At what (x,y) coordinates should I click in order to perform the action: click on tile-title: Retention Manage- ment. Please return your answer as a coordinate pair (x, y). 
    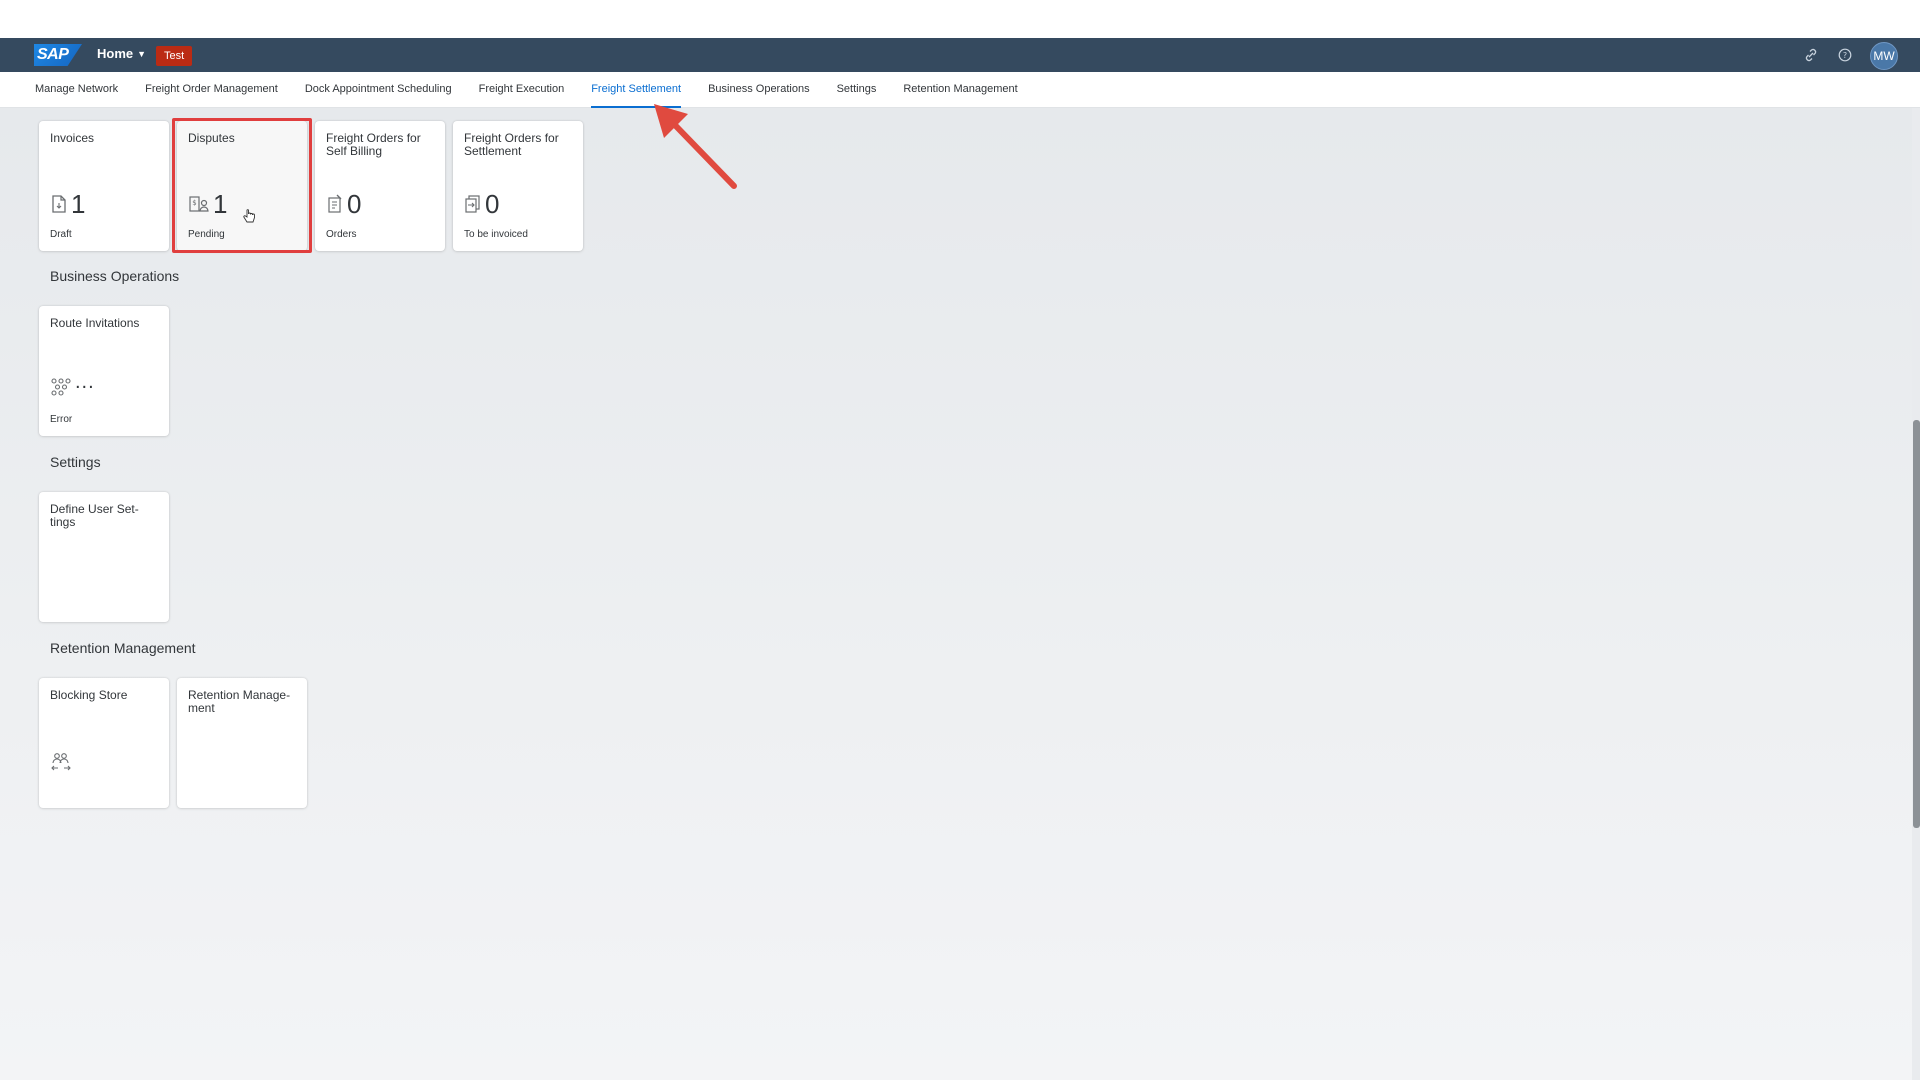
    Looking at the image, I should click on (239, 701).